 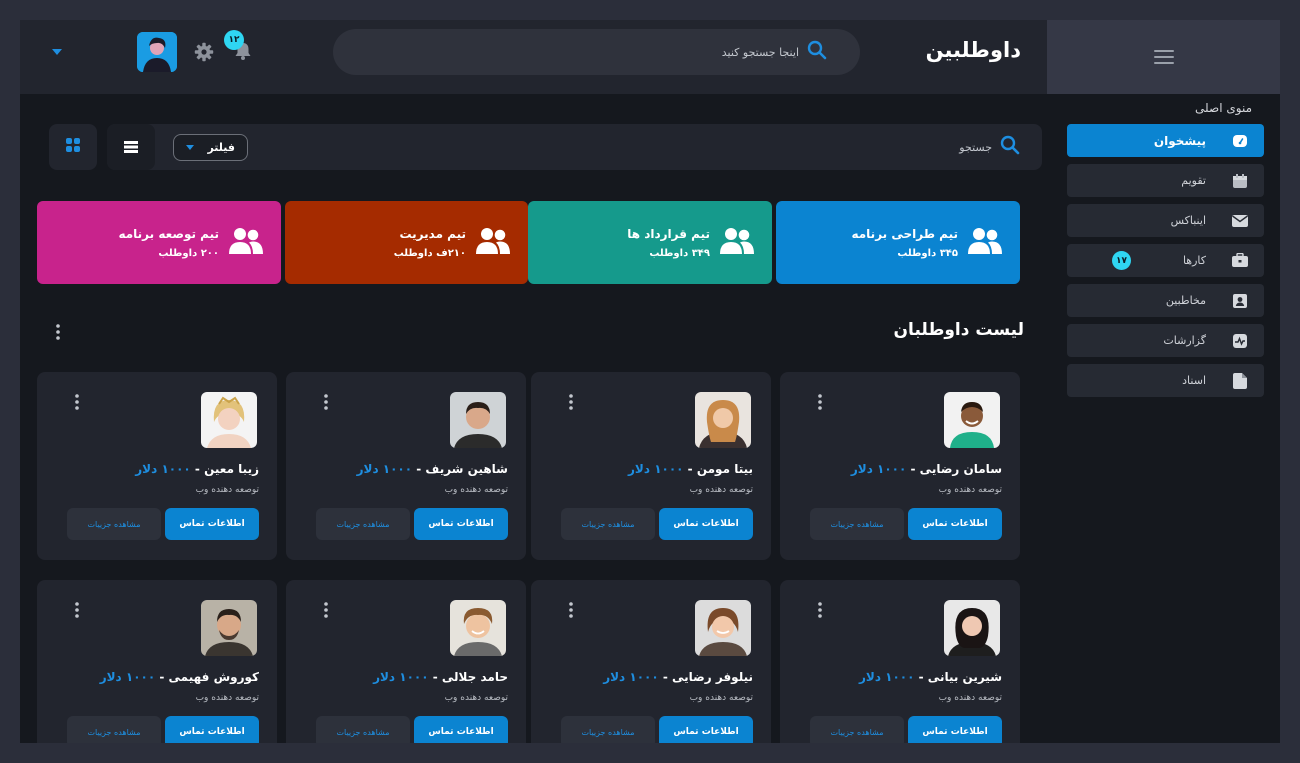 What do you see at coordinates (204, 54) in the screenshot?
I see `gear-icon` at bounding box center [204, 54].